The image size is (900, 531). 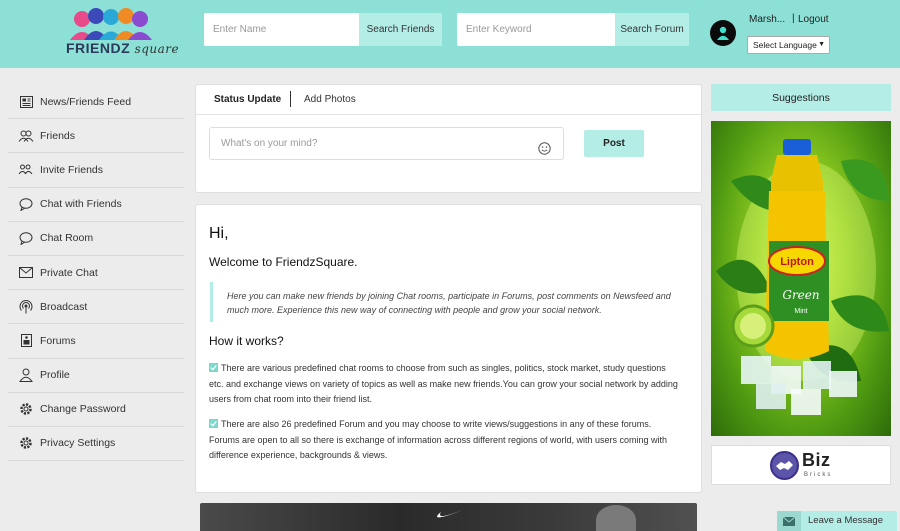 What do you see at coordinates (247, 99) in the screenshot?
I see `tab-status-update: Status Update` at bounding box center [247, 99].